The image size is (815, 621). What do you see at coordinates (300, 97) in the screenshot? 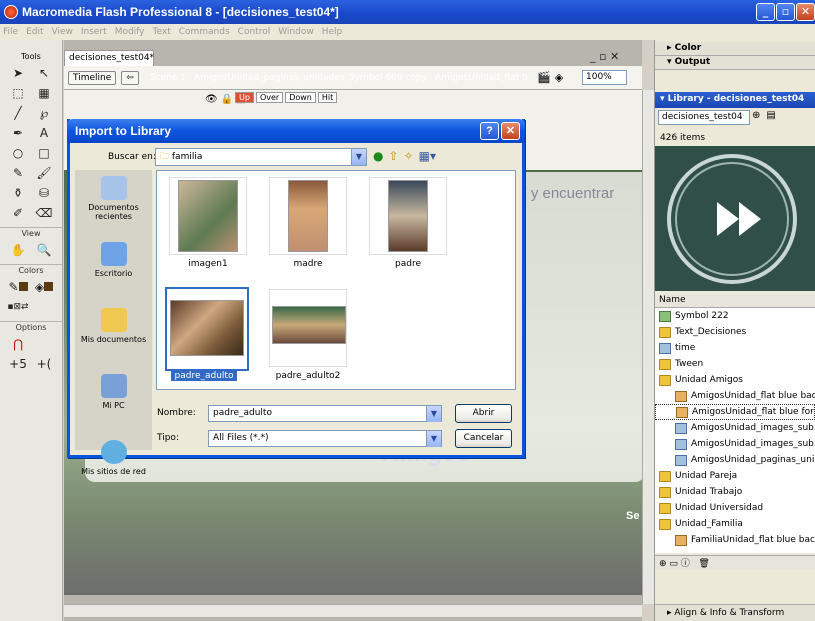
I see `frame-down: Down` at bounding box center [300, 97].